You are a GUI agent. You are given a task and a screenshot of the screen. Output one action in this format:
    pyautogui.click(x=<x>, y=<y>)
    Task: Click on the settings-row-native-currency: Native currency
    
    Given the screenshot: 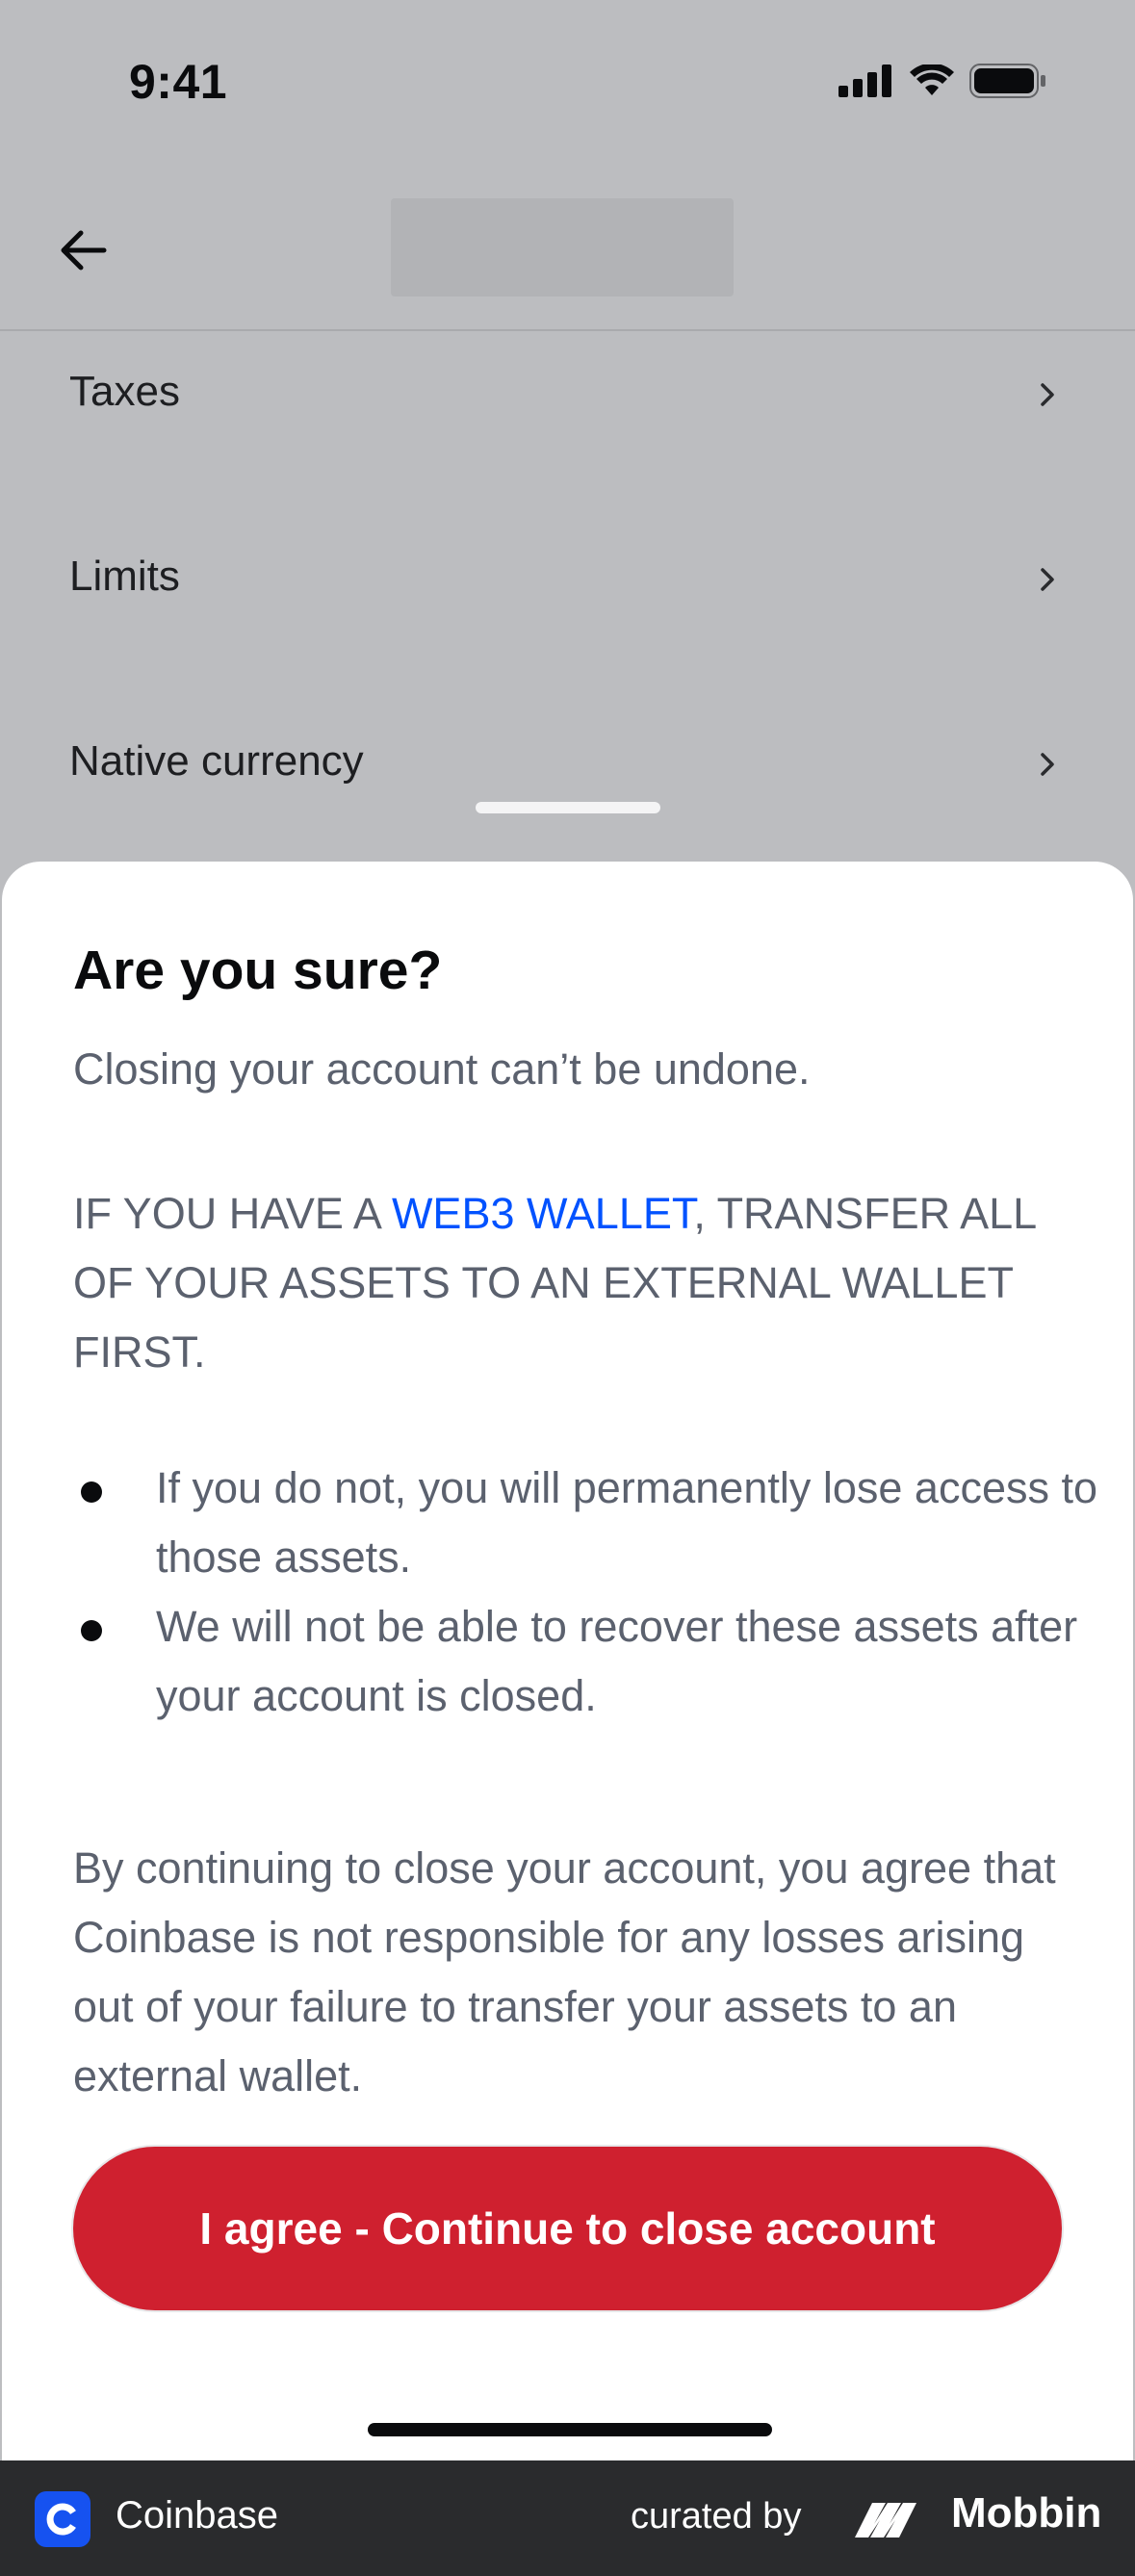 What is the action you would take?
    pyautogui.click(x=567, y=793)
    